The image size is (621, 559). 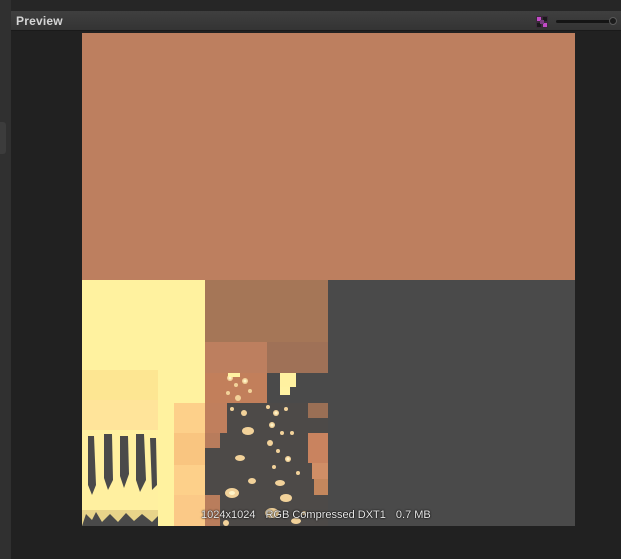 I want to click on mip-level-1-pattern, so click(x=120, y=478).